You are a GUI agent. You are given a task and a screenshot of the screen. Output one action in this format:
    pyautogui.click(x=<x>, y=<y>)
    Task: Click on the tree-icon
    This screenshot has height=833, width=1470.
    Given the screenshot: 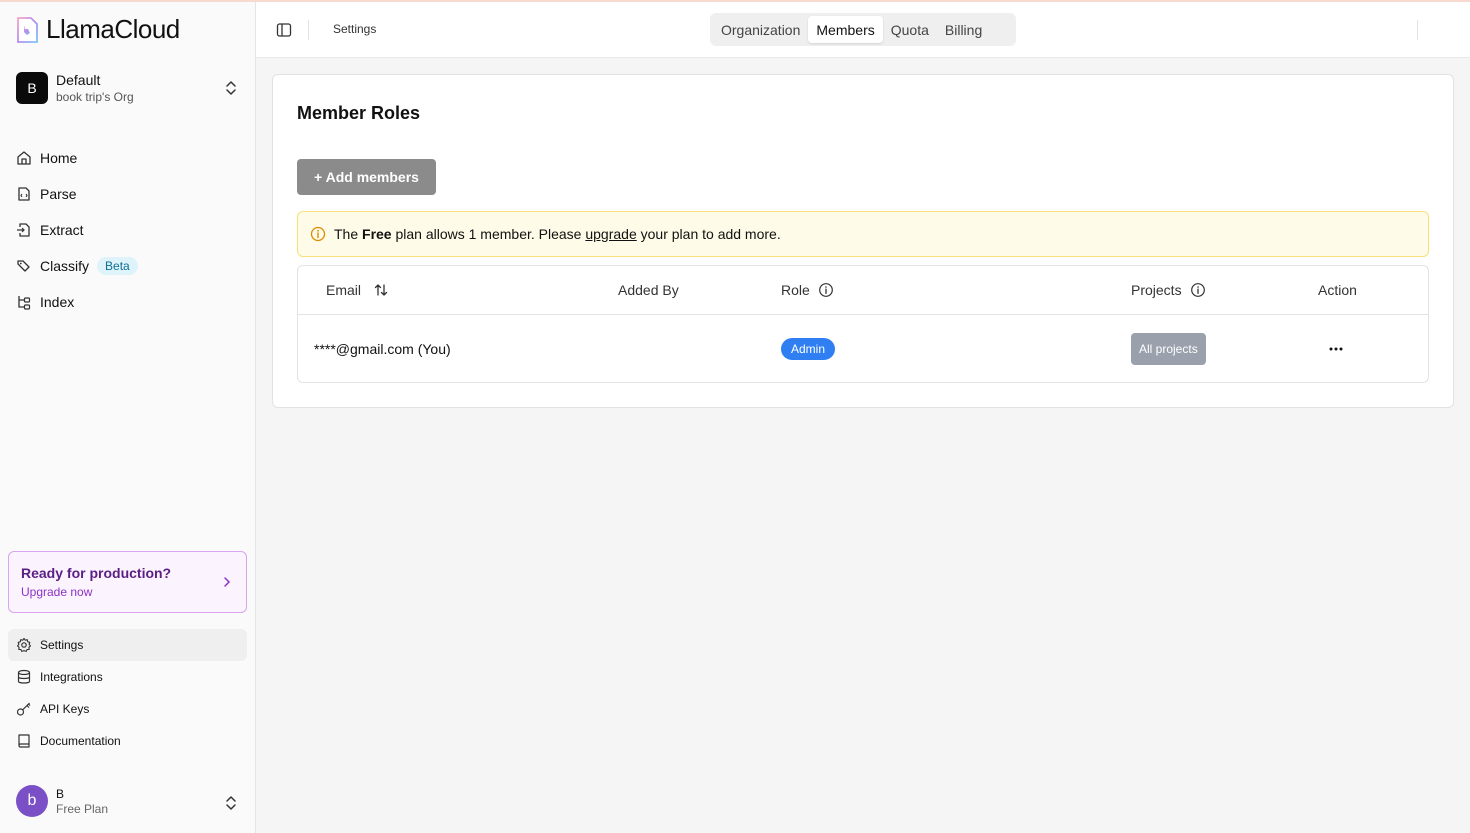 What is the action you would take?
    pyautogui.click(x=24, y=303)
    